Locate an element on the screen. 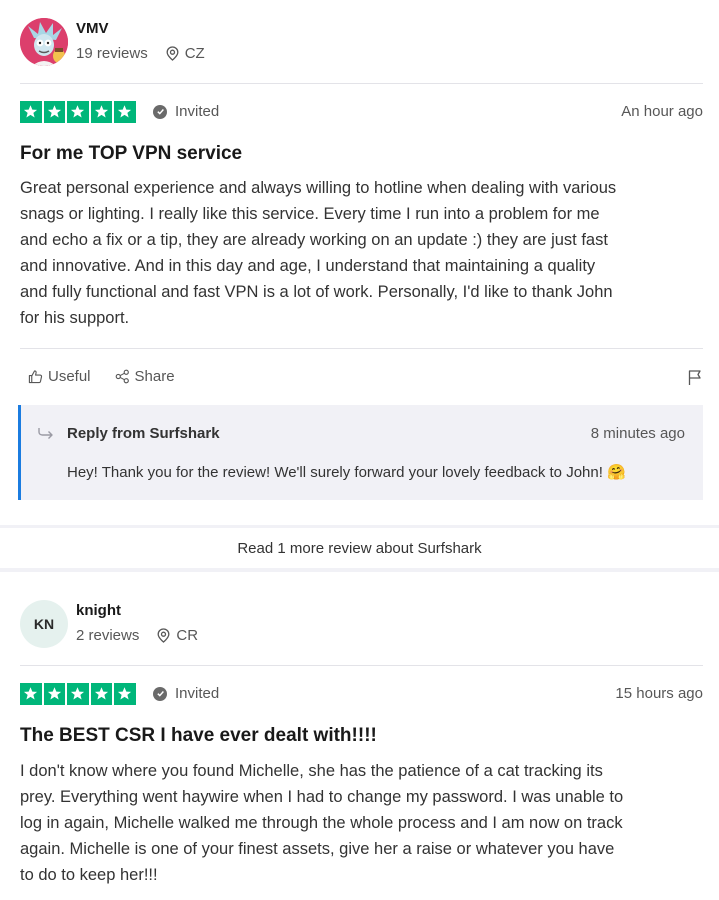 This screenshot has width=719, height=900. reply-from: Reply from Surfshark is located at coordinates (143, 433).